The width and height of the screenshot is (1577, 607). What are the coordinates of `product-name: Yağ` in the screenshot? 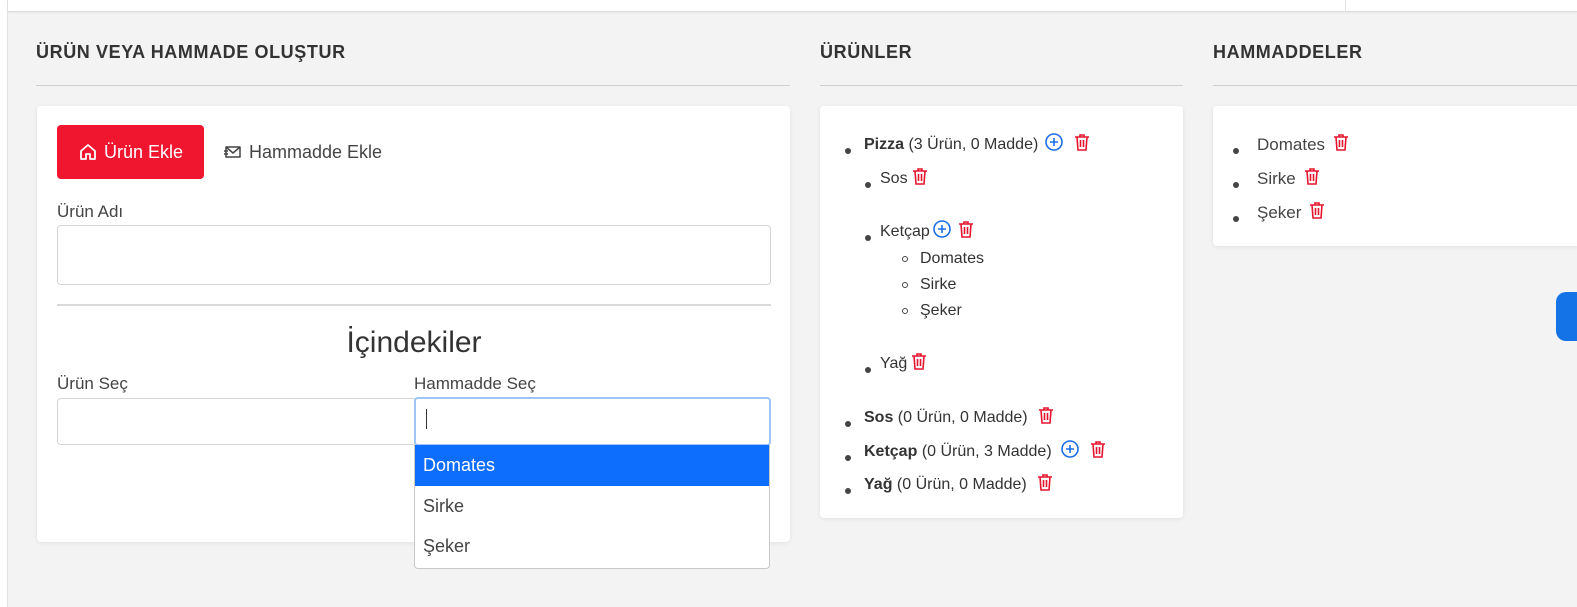 It's located at (878, 484).